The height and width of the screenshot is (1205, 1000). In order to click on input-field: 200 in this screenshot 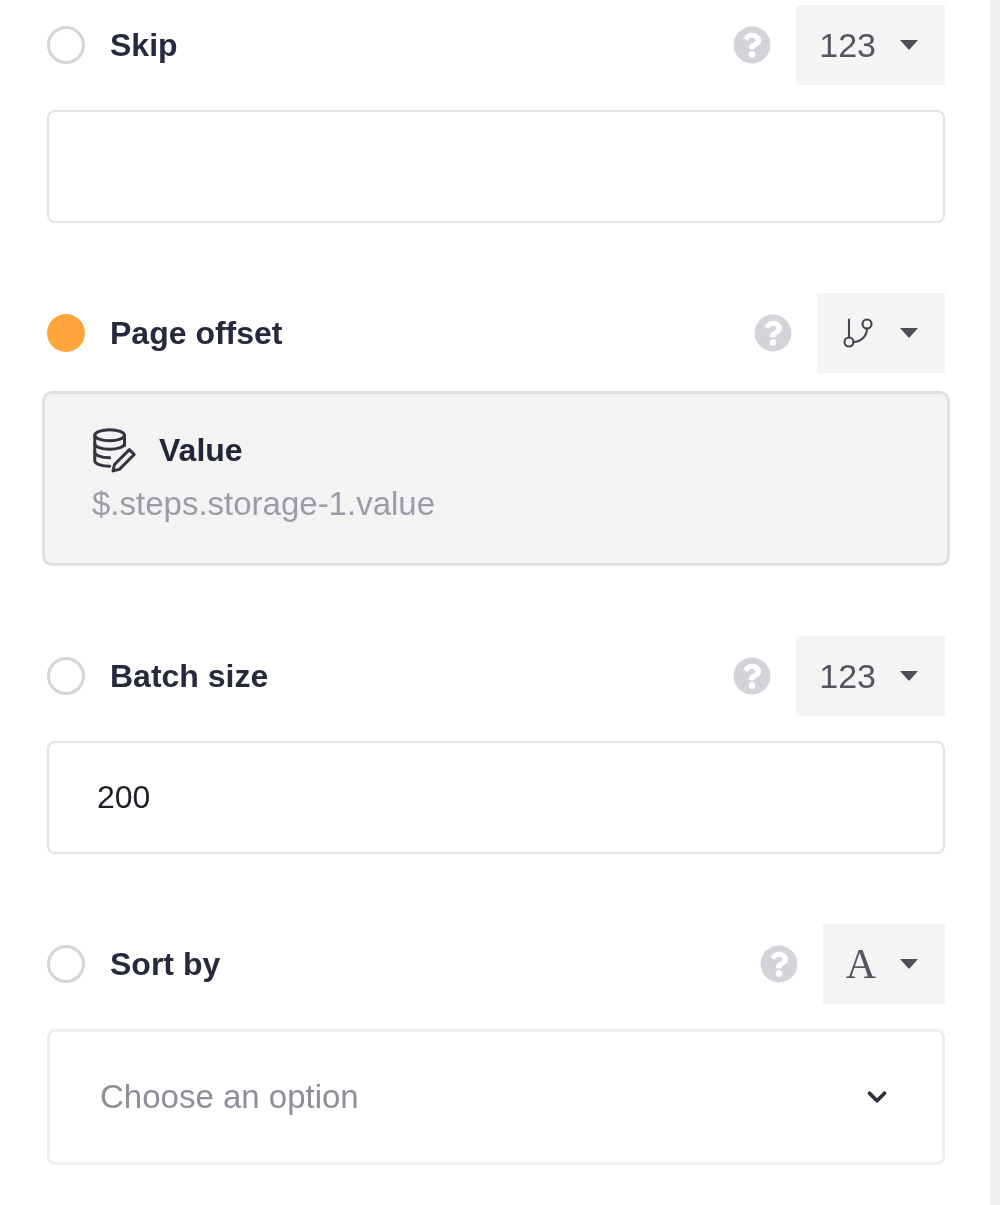, I will do `click(496, 797)`.